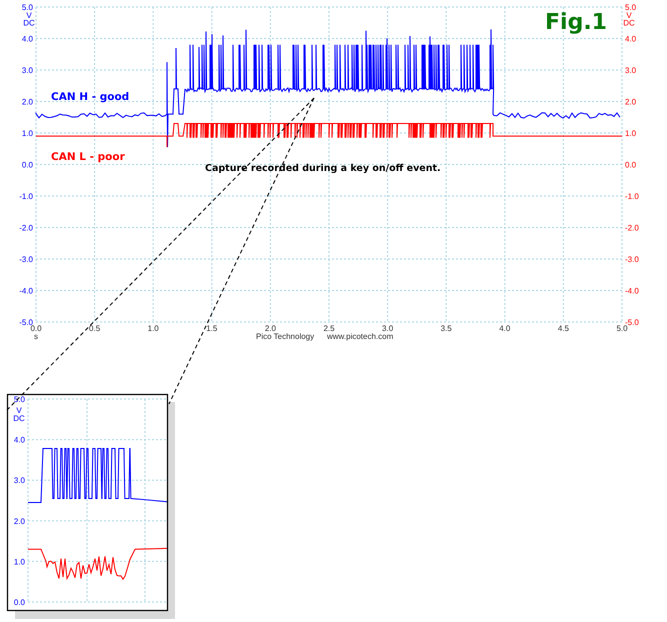 This screenshot has width=667, height=622. What do you see at coordinates (576, 22) in the screenshot?
I see `figure-label: Fig.1` at bounding box center [576, 22].